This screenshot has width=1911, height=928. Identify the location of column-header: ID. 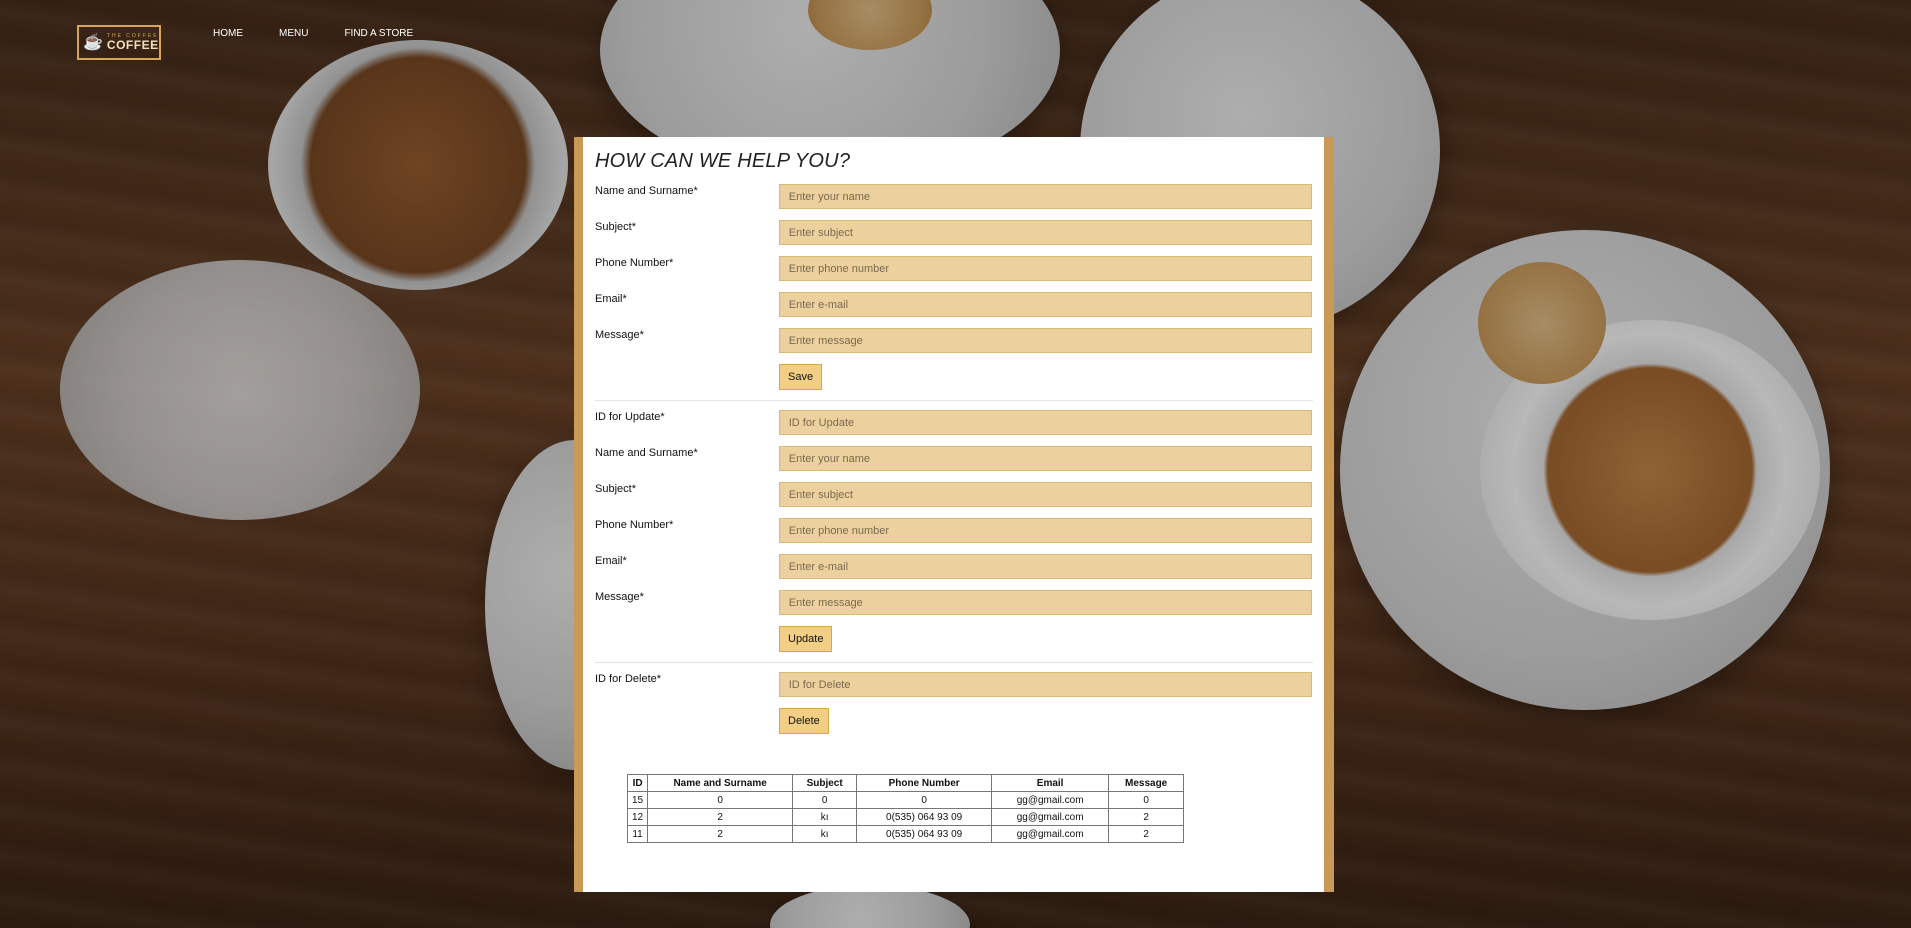
(637, 783).